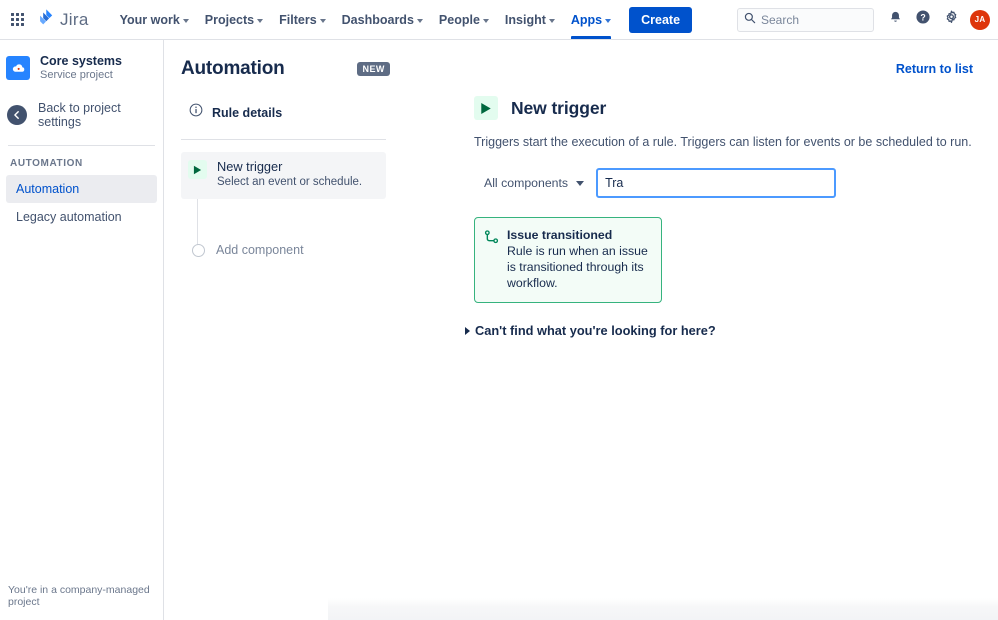  I want to click on component-filter-select: All components, so click(534, 183).